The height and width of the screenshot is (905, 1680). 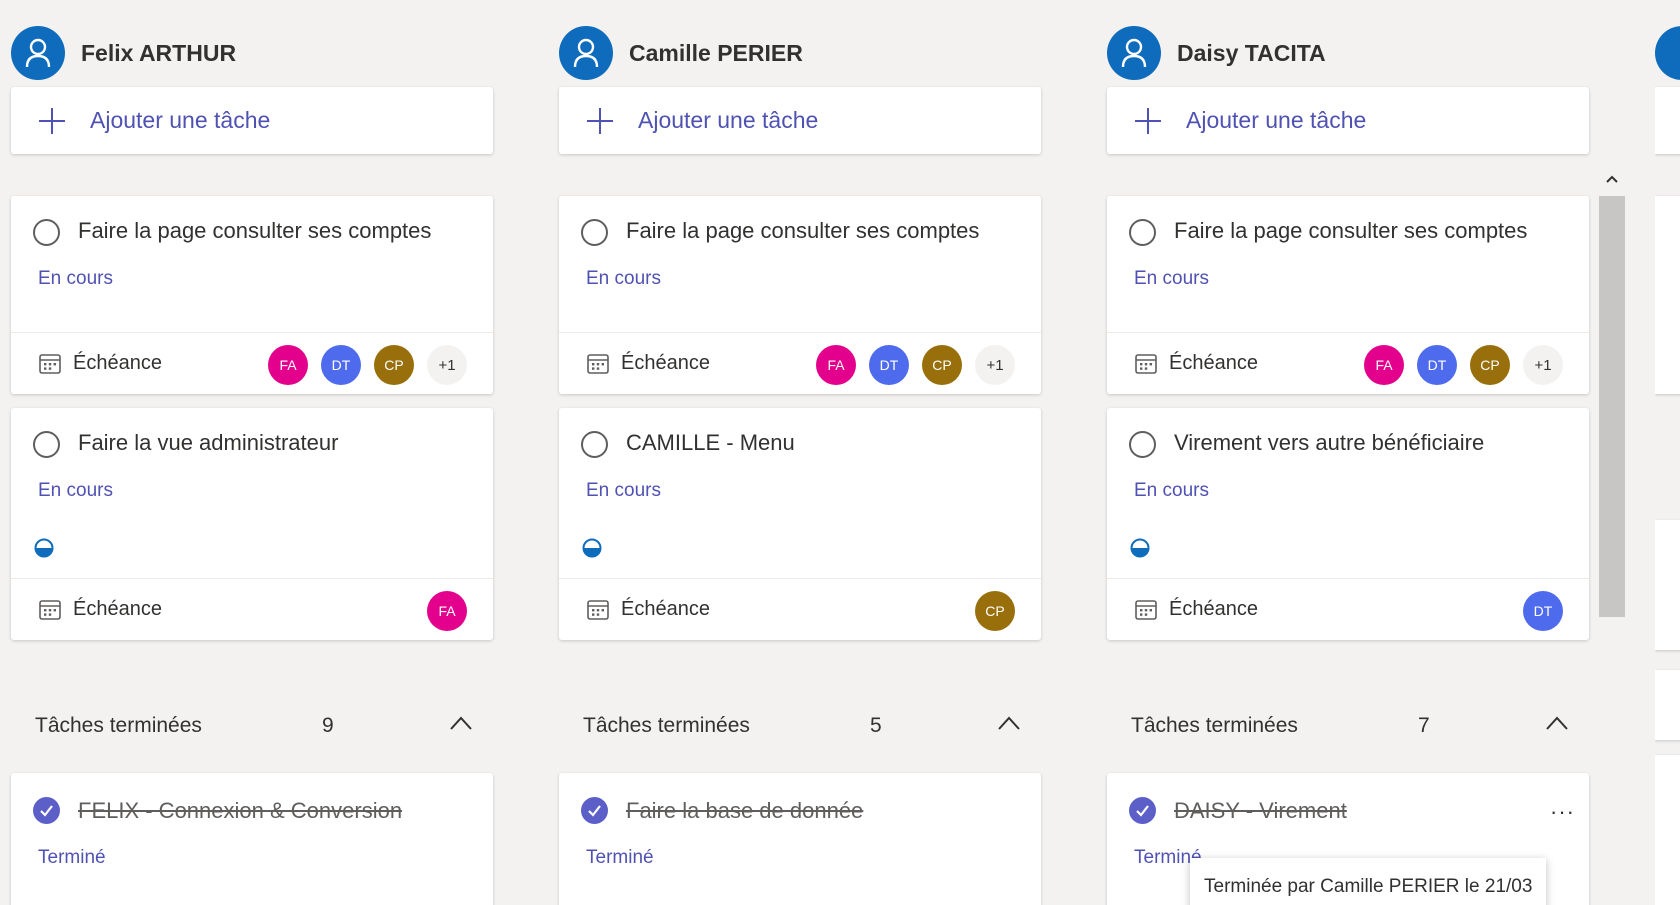 What do you see at coordinates (800, 609) in the screenshot?
I see `task-footer: Échéance CP` at bounding box center [800, 609].